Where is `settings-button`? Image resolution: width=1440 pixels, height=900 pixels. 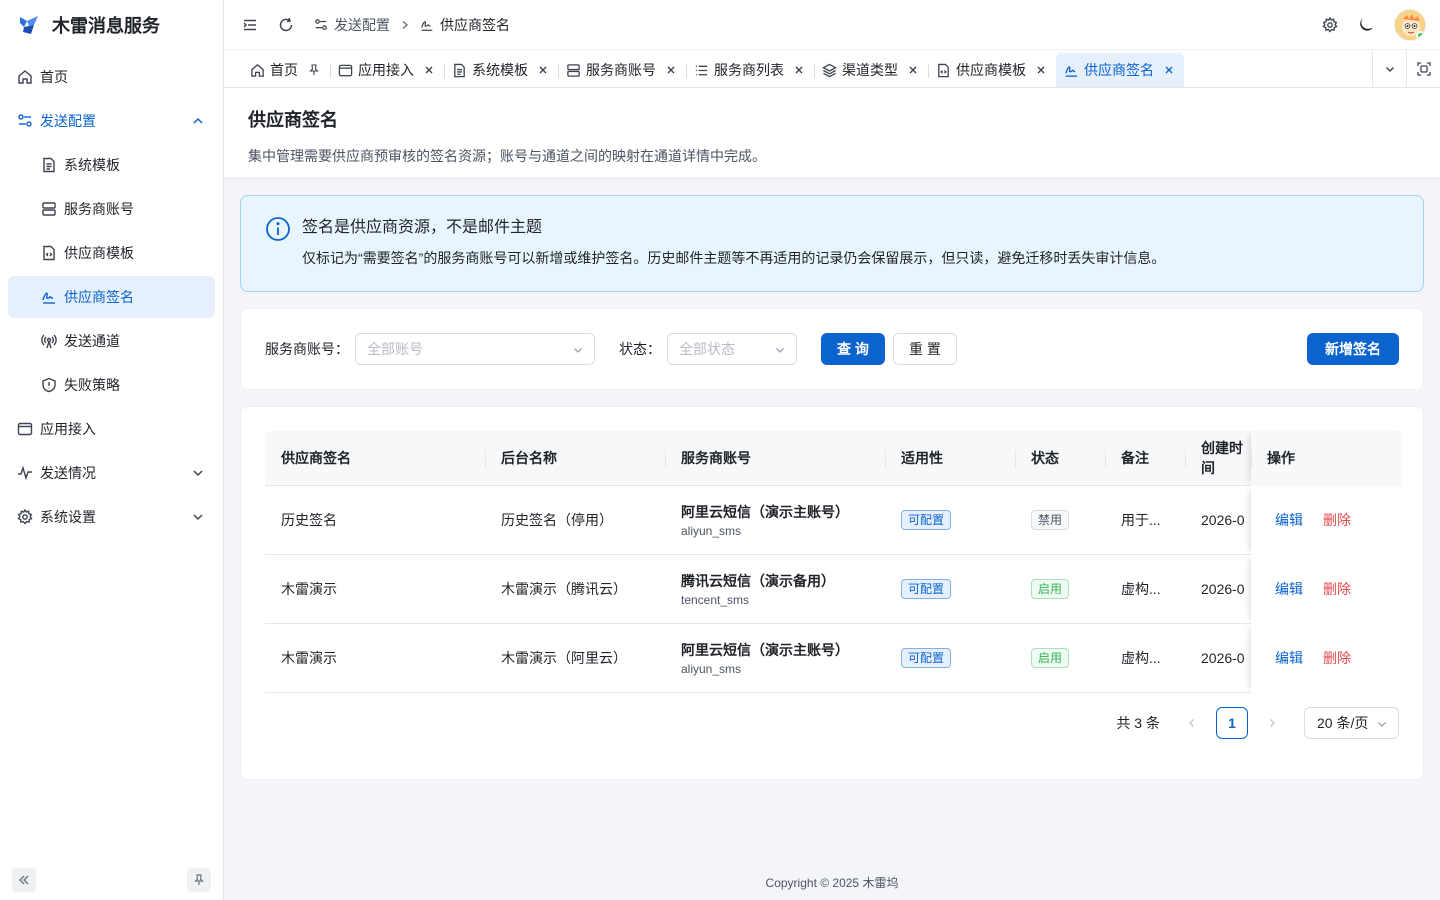
settings-button is located at coordinates (1330, 25).